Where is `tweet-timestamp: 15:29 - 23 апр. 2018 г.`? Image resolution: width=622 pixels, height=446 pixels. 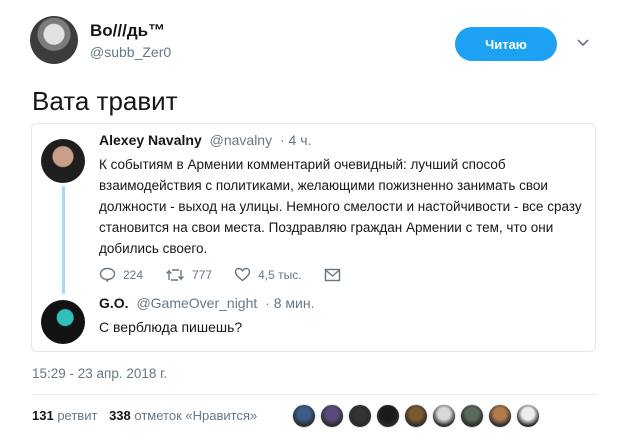 tweet-timestamp: 15:29 - 23 апр. 2018 г. is located at coordinates (99, 373).